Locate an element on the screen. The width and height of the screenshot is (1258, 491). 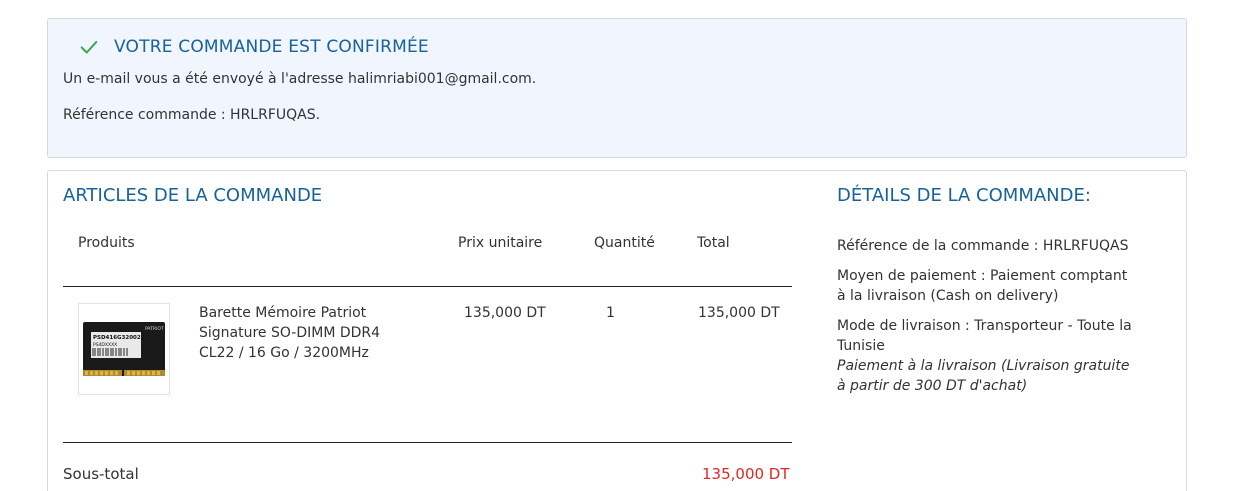
svg-text: PSD416G32002S is located at coordinates (119, 338).